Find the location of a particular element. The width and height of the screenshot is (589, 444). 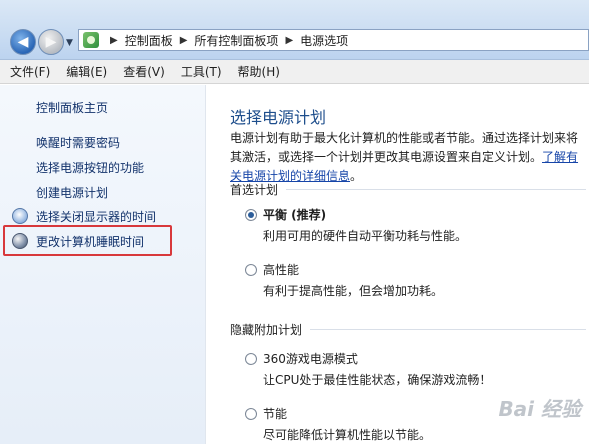

breadcrumb-power-options: 电源选项 is located at coordinates (324, 40).